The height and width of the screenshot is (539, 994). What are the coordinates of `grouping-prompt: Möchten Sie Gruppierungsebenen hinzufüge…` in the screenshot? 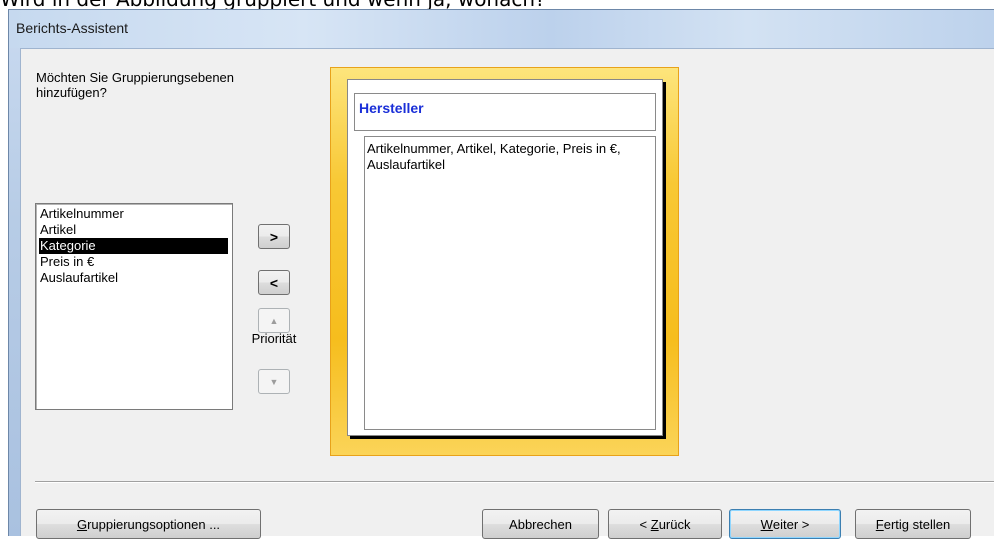 It's located at (135, 85).